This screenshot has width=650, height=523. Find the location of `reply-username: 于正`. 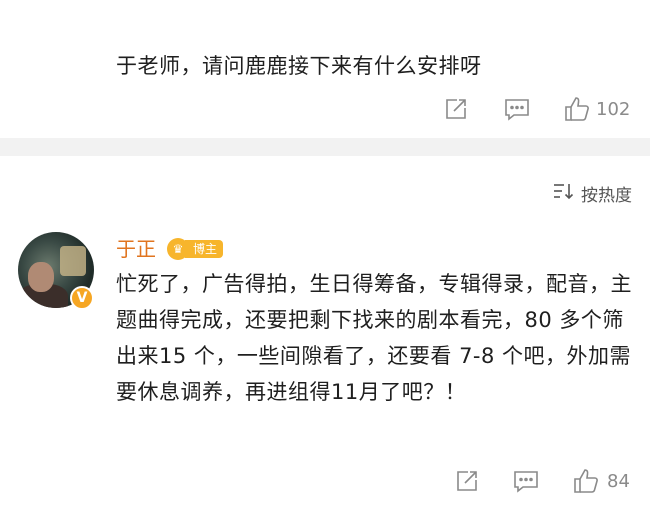

reply-username: 于正 is located at coordinates (136, 247).